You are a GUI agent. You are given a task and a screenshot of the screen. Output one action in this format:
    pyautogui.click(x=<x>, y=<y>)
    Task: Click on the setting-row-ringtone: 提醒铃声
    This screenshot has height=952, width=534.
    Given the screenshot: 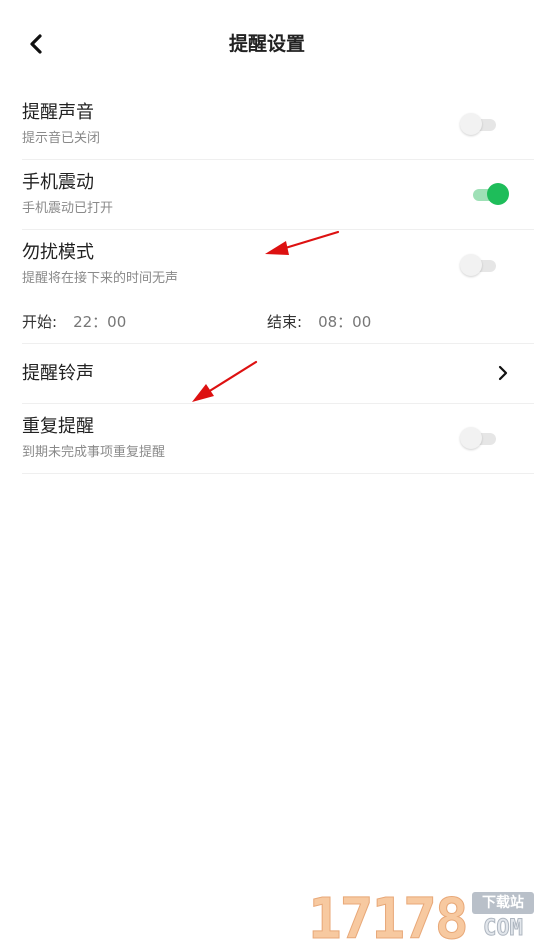 What is the action you would take?
    pyautogui.click(x=278, y=374)
    